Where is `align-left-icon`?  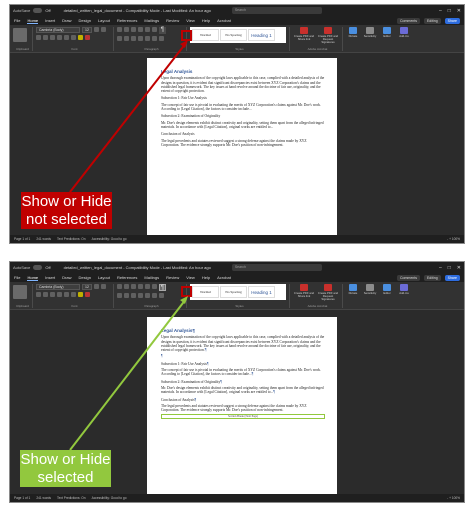 align-left-icon is located at coordinates (119, 38).